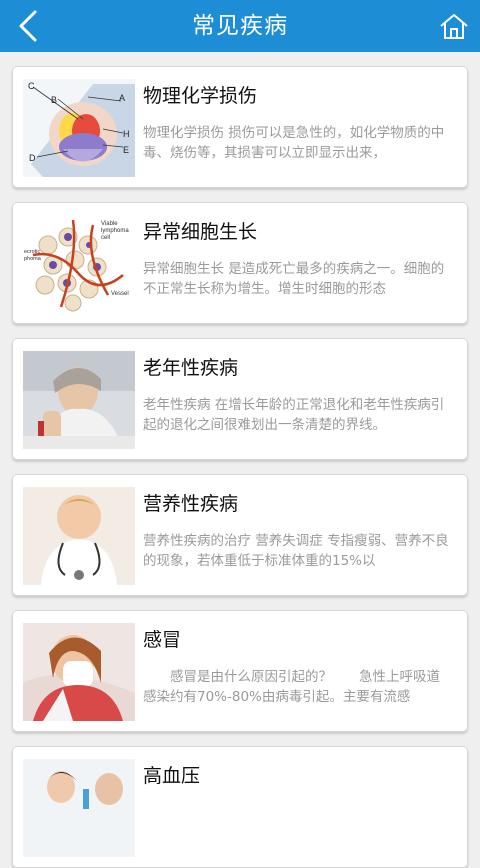 This screenshot has width=480, height=868. What do you see at coordinates (296, 823) in the screenshot?
I see `item-description` at bounding box center [296, 823].